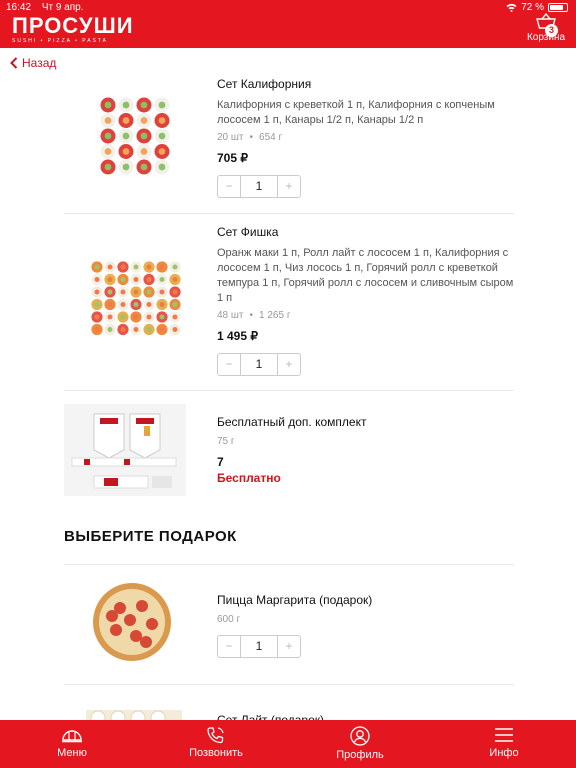  What do you see at coordinates (289, 632) in the screenshot?
I see `gift-item: Пицца Маргарита (подарок) 600 г − 1 +` at bounding box center [289, 632].